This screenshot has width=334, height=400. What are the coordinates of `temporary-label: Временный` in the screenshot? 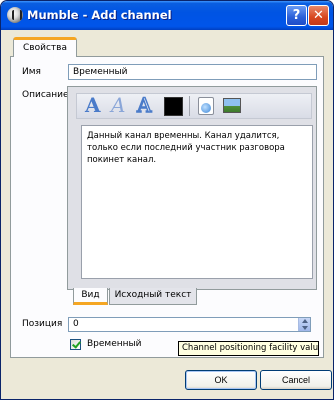 It's located at (114, 344).